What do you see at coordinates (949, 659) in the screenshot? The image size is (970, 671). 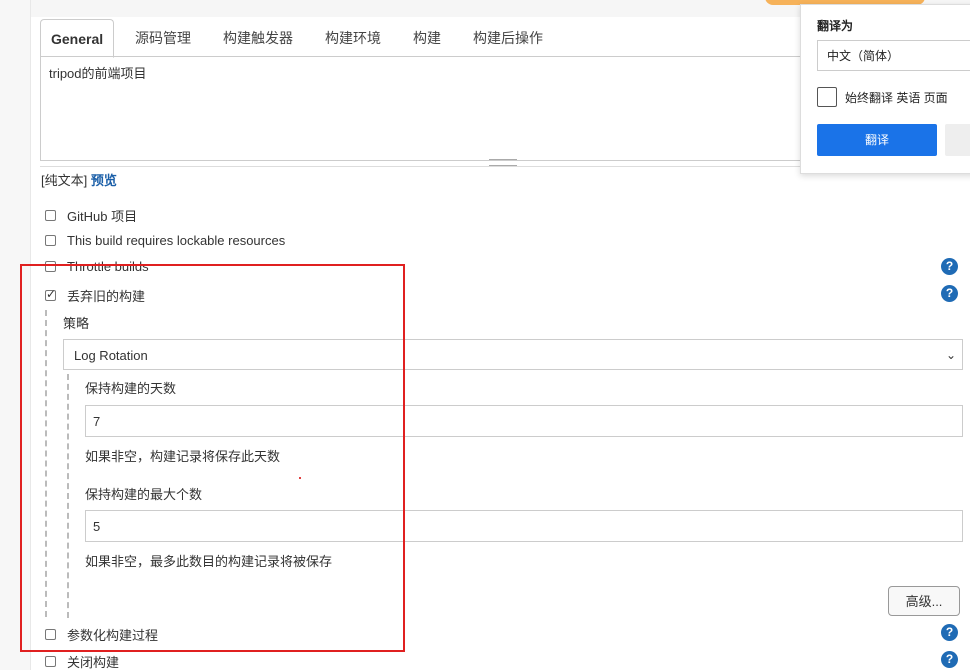 I see `disable-help-icon: ?` at bounding box center [949, 659].